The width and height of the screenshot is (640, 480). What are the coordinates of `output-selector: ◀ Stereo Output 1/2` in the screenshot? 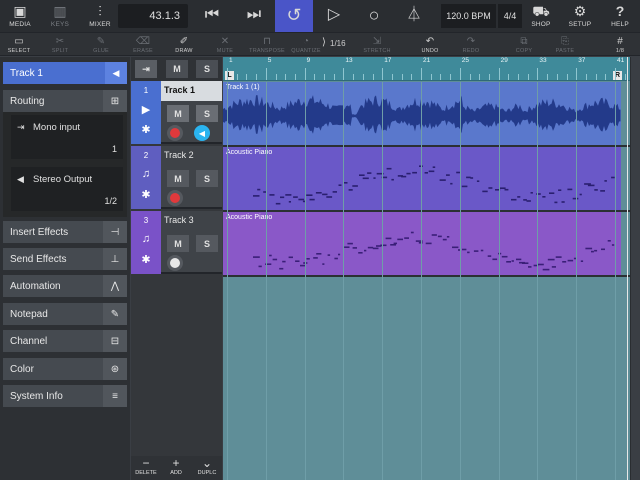 It's located at (67, 189).